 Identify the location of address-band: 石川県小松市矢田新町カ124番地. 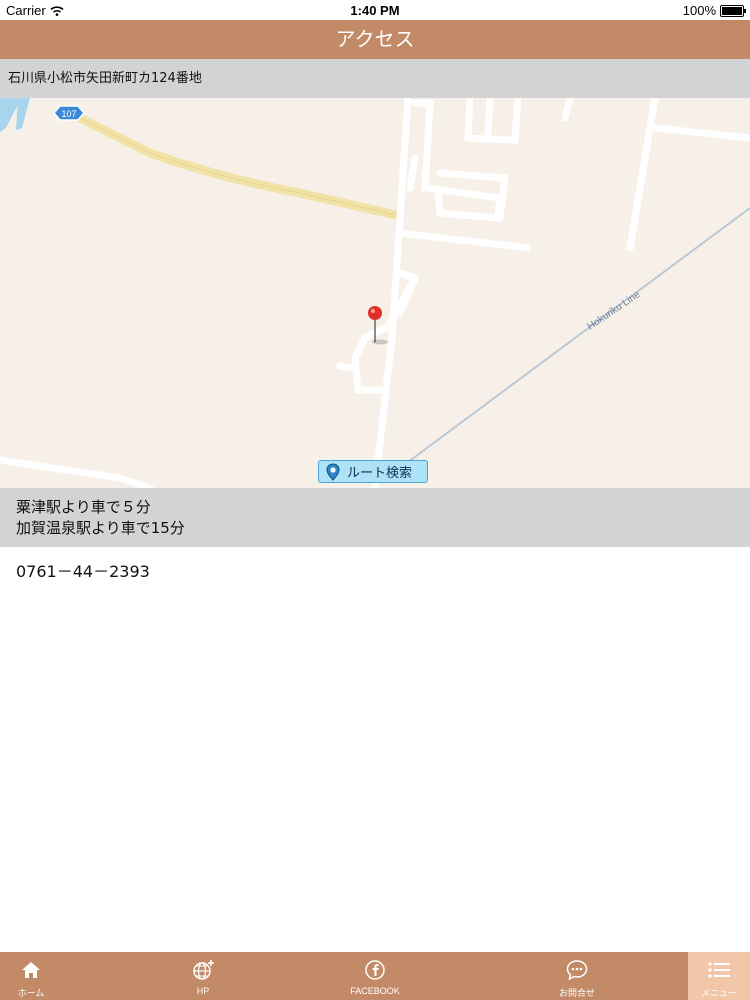
(375, 78).